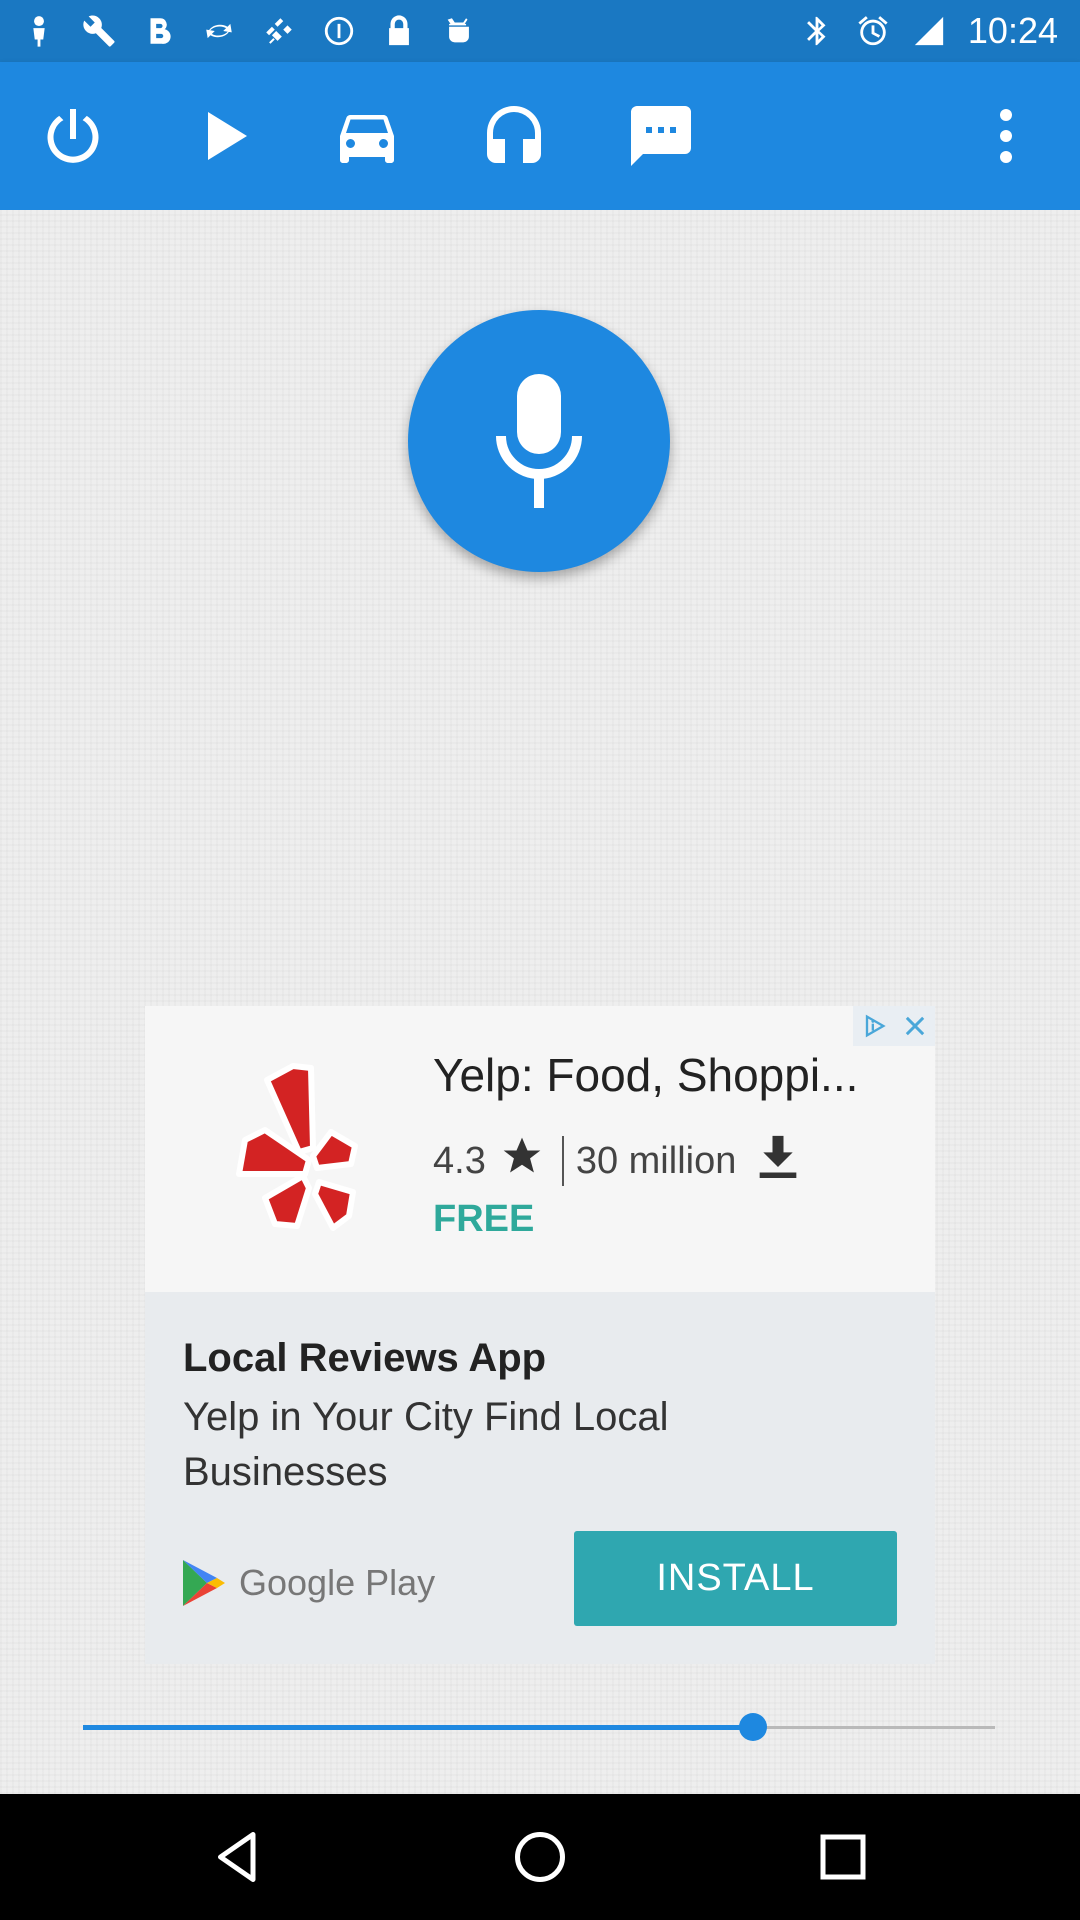 This screenshot has width=1080, height=1920. What do you see at coordinates (365, 1358) in the screenshot?
I see `ad-headline: Local Reviews App` at bounding box center [365, 1358].